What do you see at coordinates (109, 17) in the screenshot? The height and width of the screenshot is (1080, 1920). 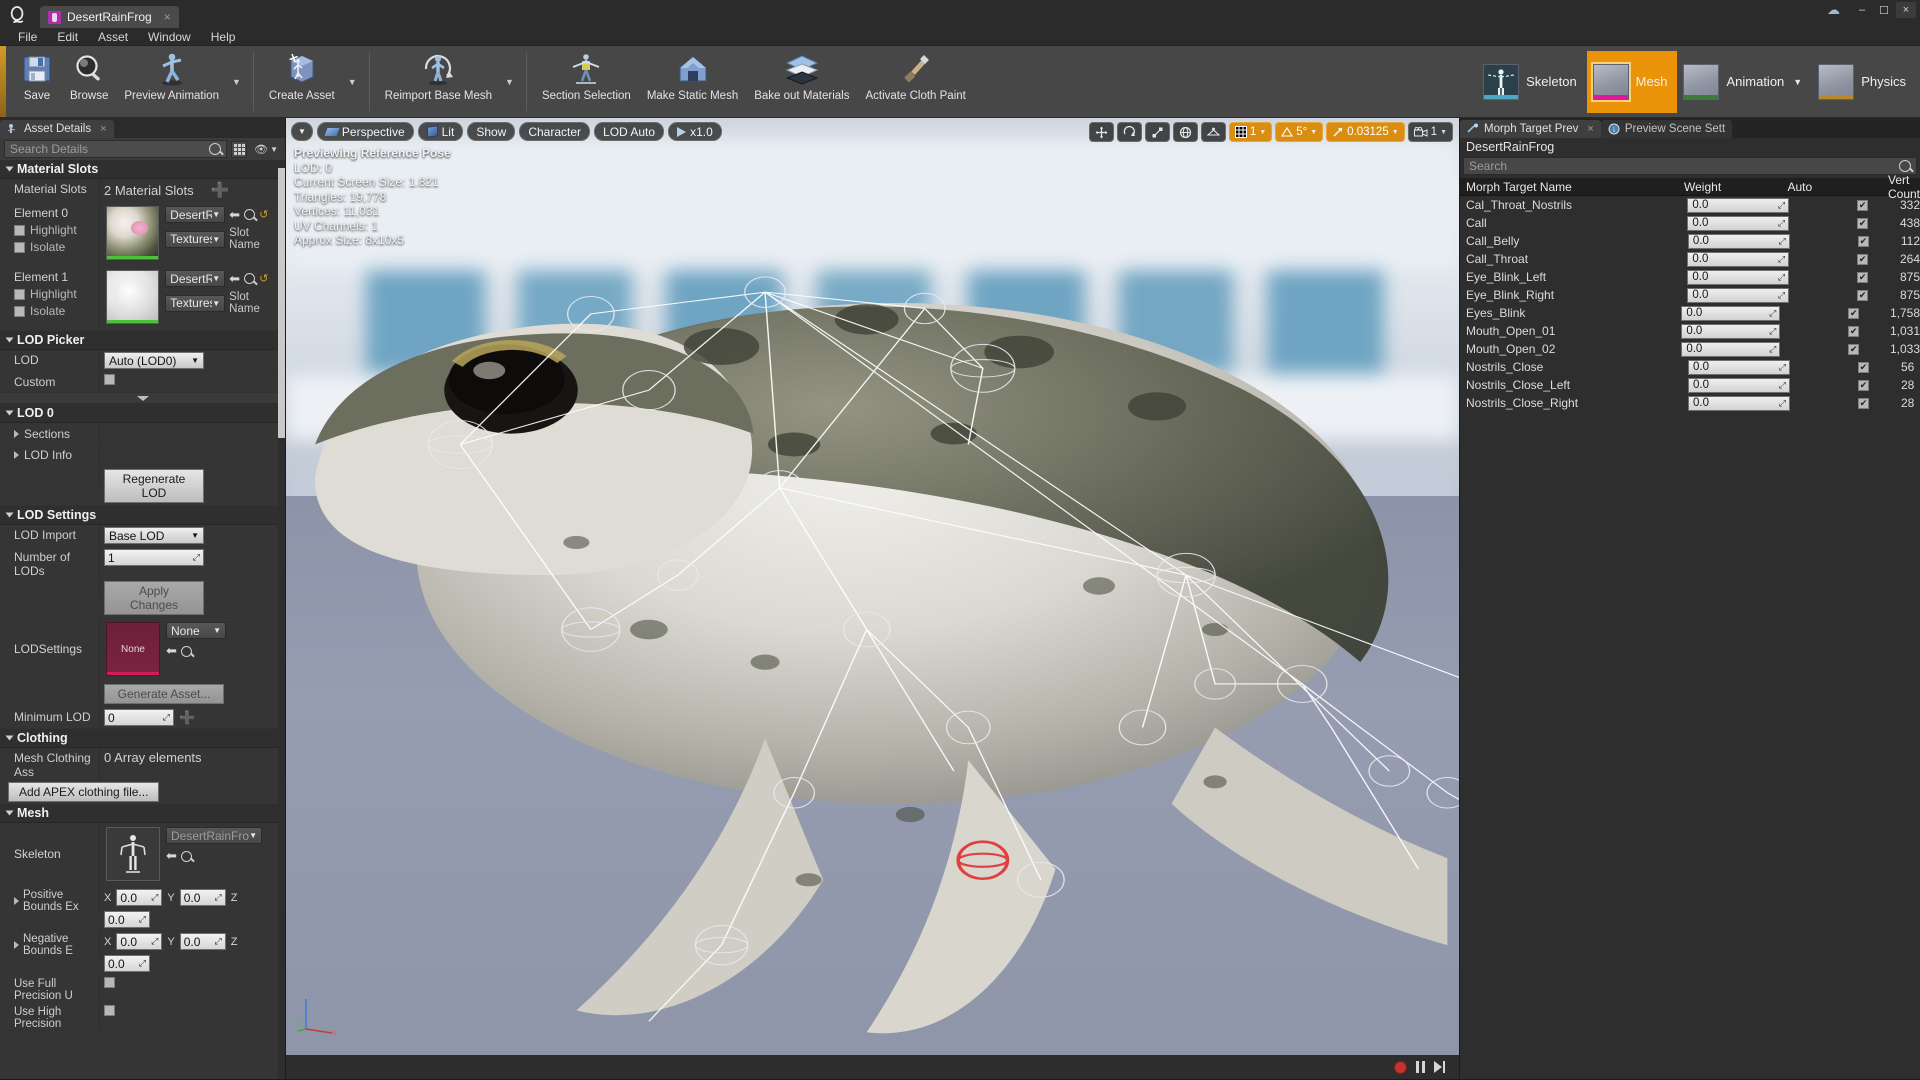 I see `document-tab: DesertRainFrog ×` at bounding box center [109, 17].